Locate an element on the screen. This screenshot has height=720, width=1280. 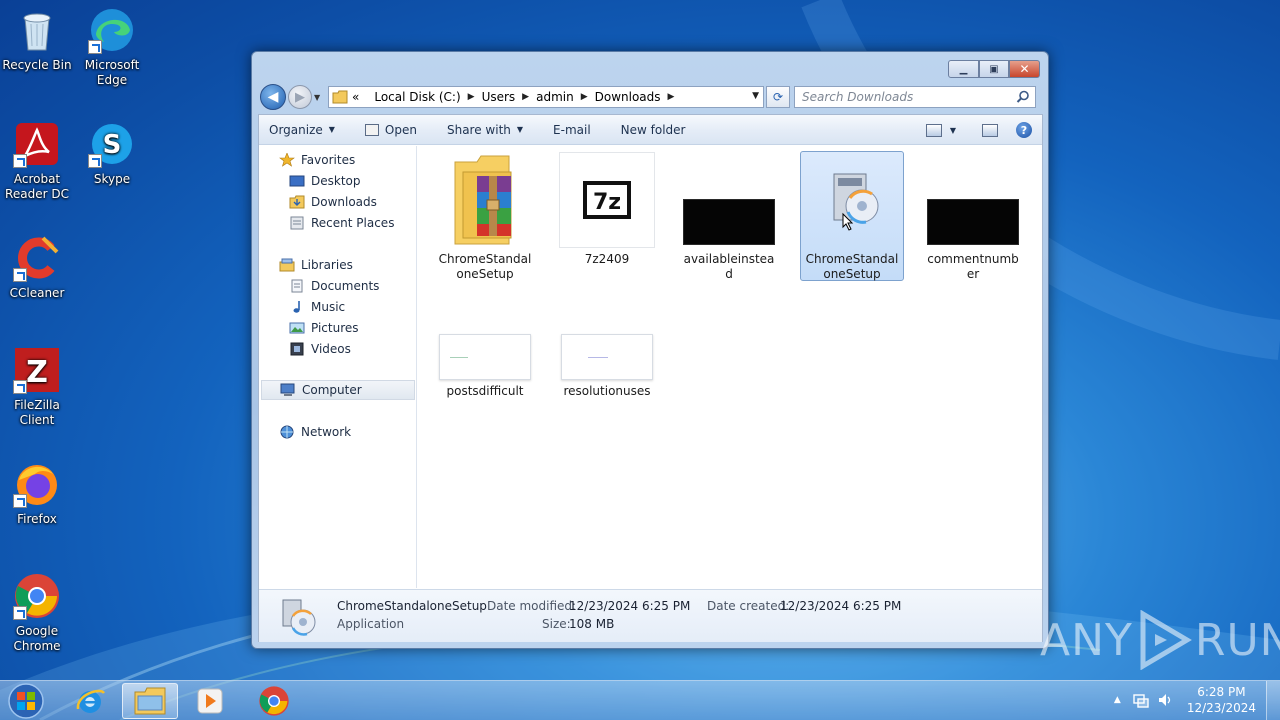
taskbar-chrome is located at coordinates (274, 701).